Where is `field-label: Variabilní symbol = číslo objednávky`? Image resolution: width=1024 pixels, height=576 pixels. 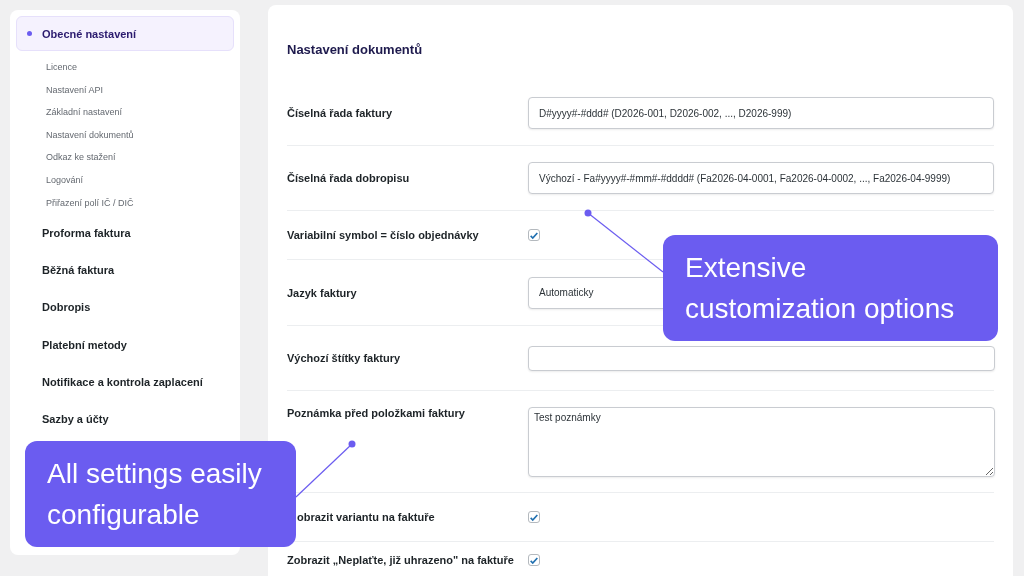 field-label: Variabilní symbol = číslo objednávky is located at coordinates (383, 235).